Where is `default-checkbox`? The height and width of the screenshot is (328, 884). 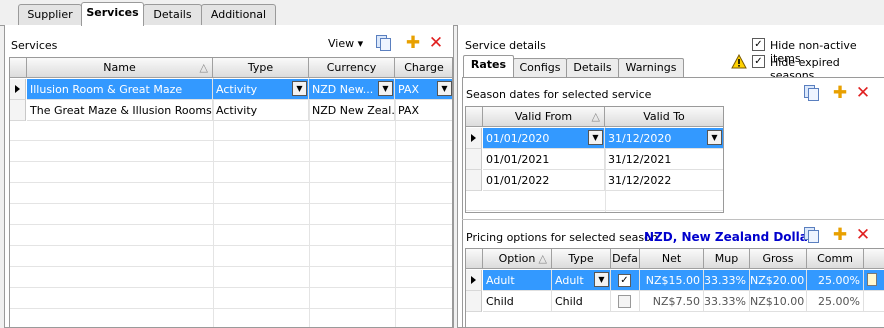 default-checkbox is located at coordinates (624, 301).